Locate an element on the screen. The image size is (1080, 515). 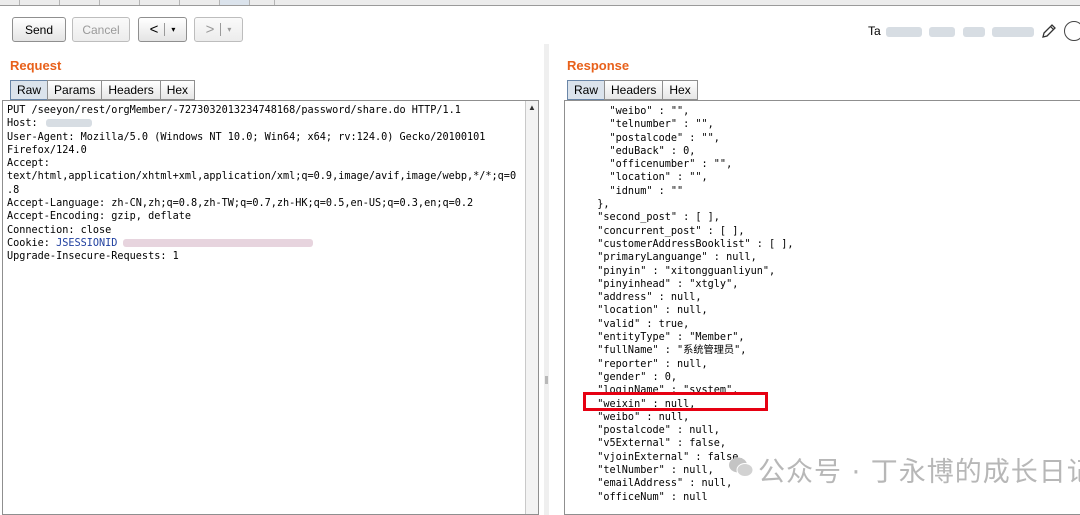
request-tab-headers: Headers is located at coordinates (130, 90).